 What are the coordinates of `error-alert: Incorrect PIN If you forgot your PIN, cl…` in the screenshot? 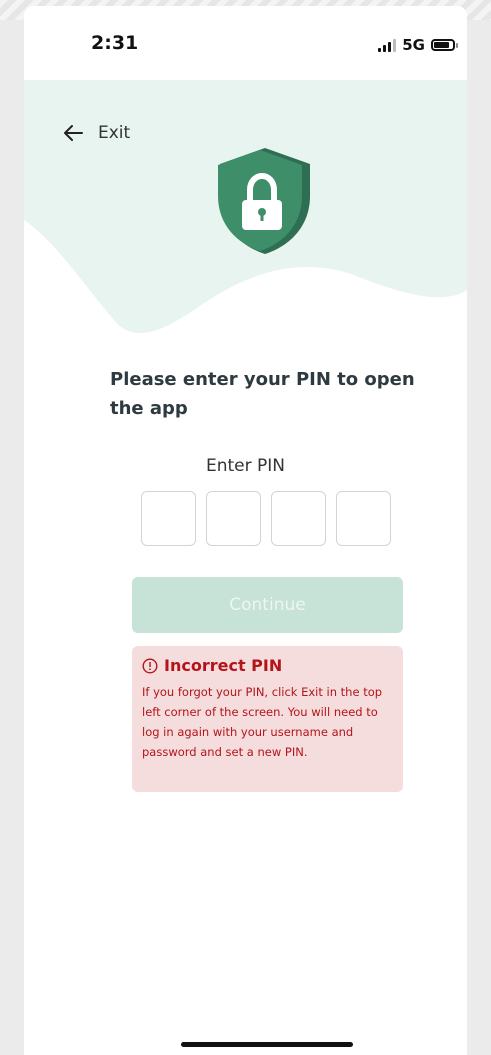 It's located at (267, 719).